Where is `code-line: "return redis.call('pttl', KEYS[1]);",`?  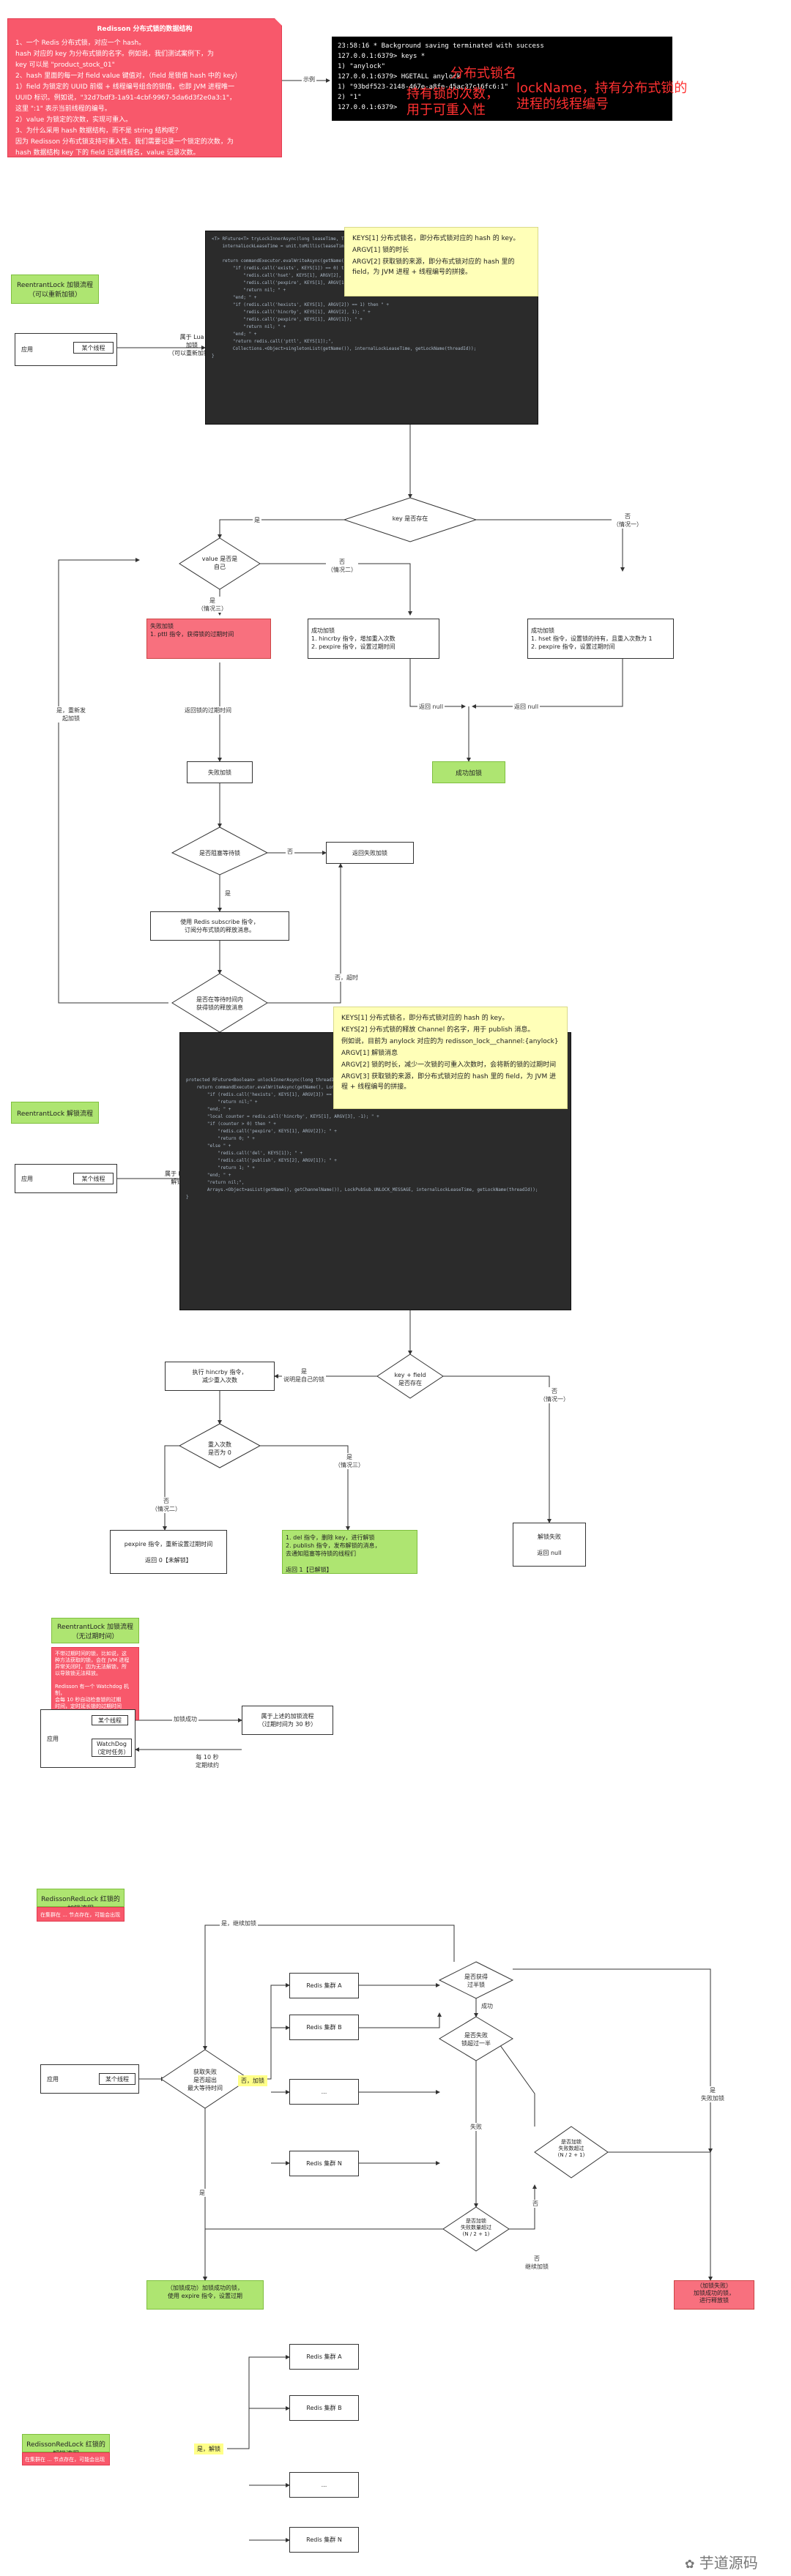 code-line: "return redis.call('pttl', KEYS[1]);", is located at coordinates (273, 341).